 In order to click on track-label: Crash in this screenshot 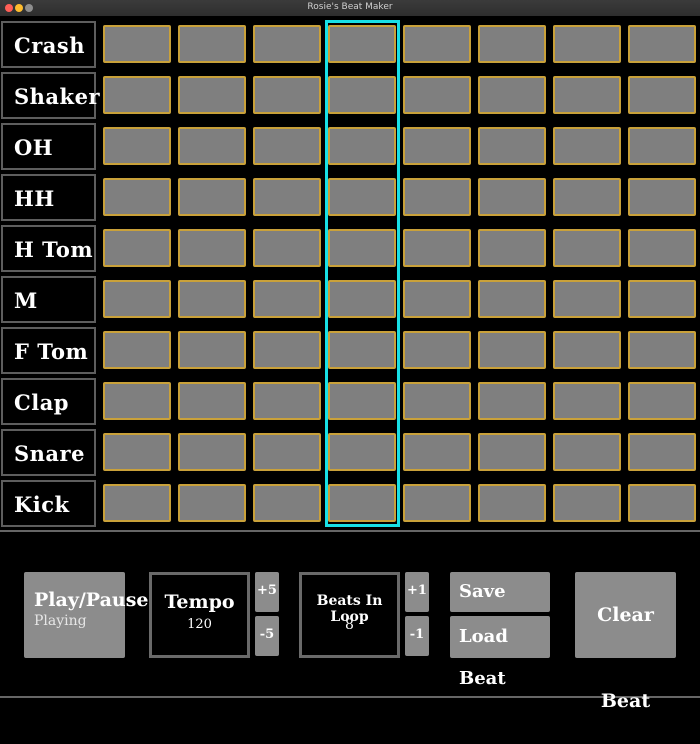, I will do `click(48, 44)`.